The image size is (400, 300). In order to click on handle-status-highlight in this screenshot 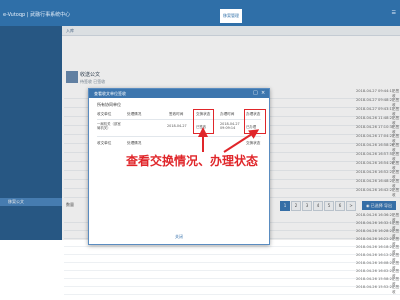, I will do `click(255, 121)`.